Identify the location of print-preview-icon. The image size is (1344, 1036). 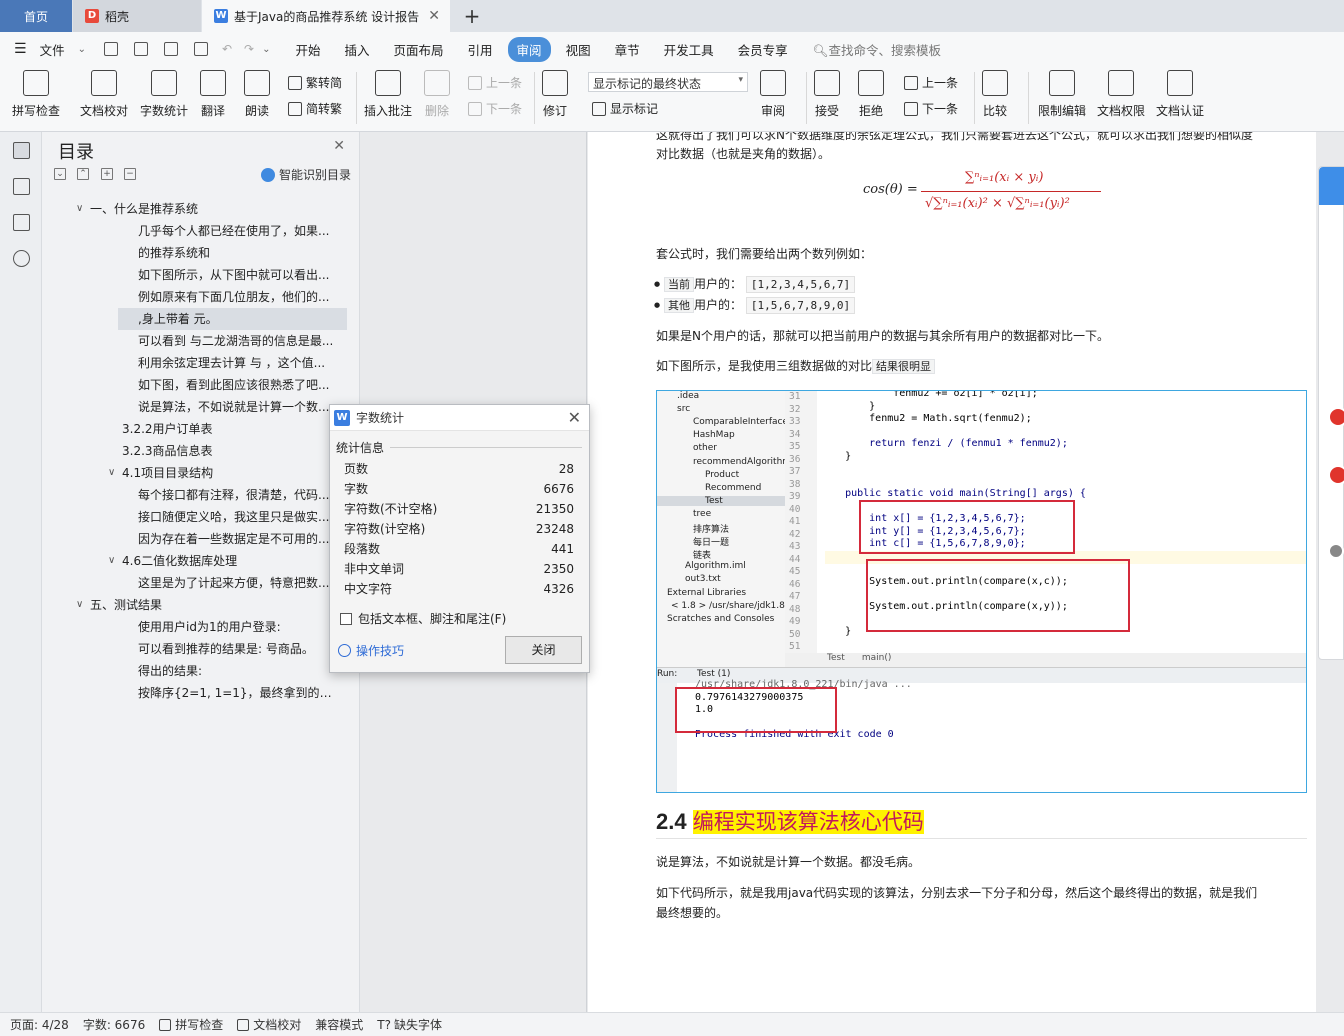
(200, 49).